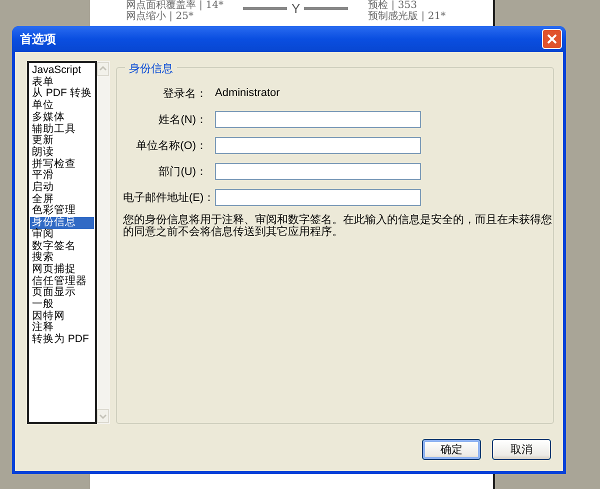  I want to click on info-text: 您的身份信息将用于注释、审阅和数字签名。在此输入的信息是安全的，而且在未获得您的同意之前不会将信息传送到其它应用程序。, so click(338, 226).